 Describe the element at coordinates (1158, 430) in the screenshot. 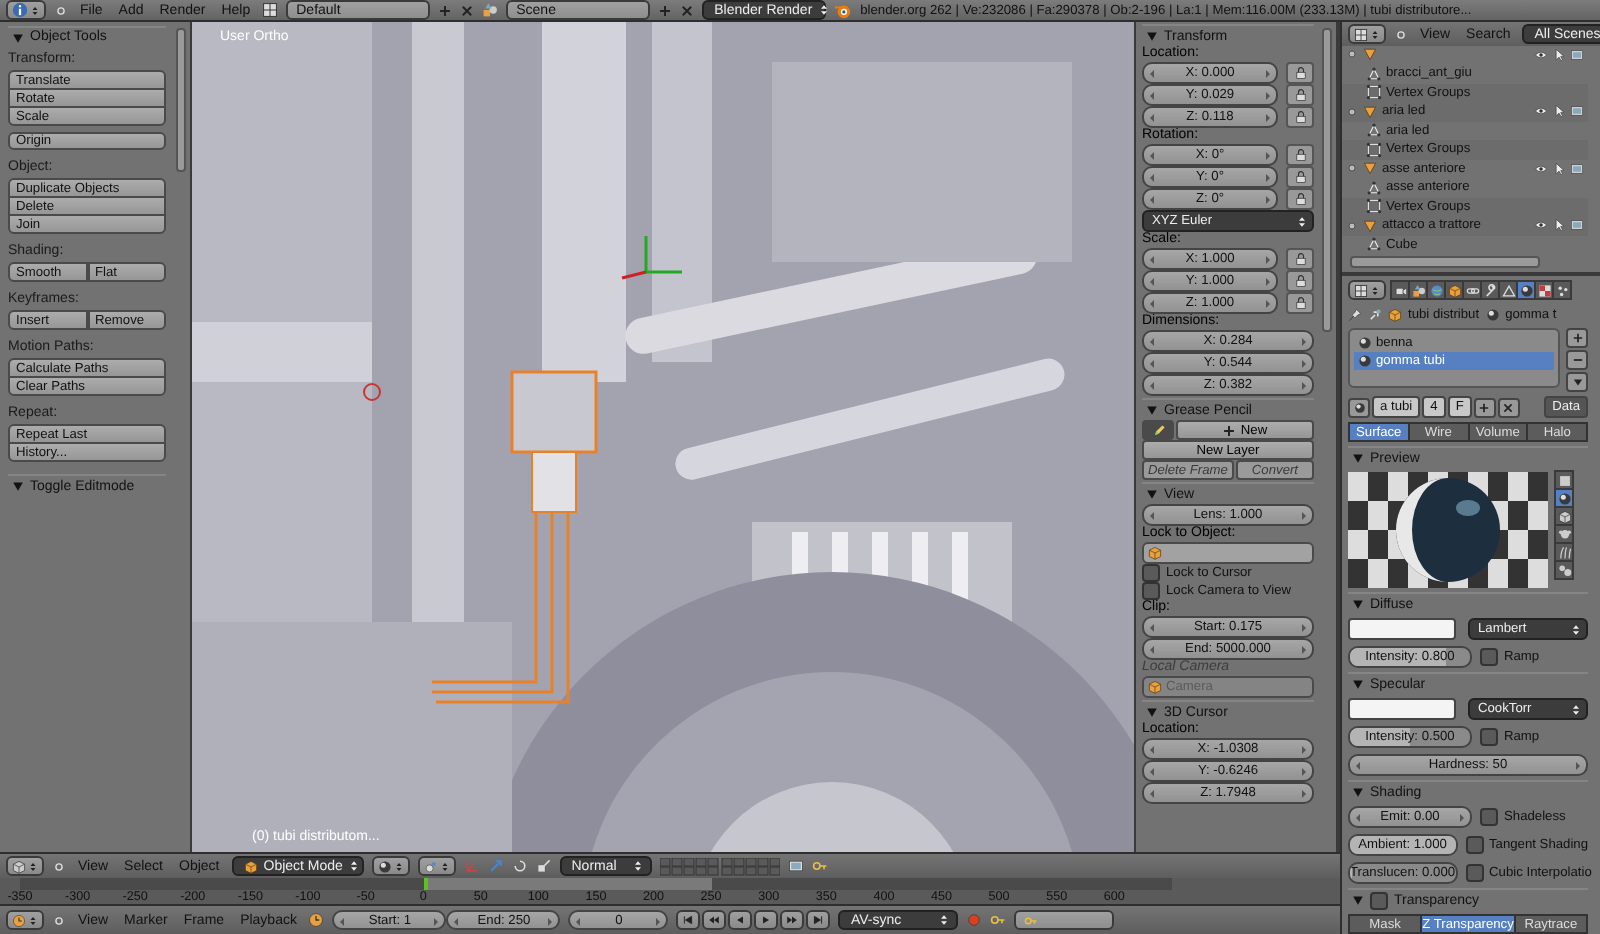

I see `button` at that location.